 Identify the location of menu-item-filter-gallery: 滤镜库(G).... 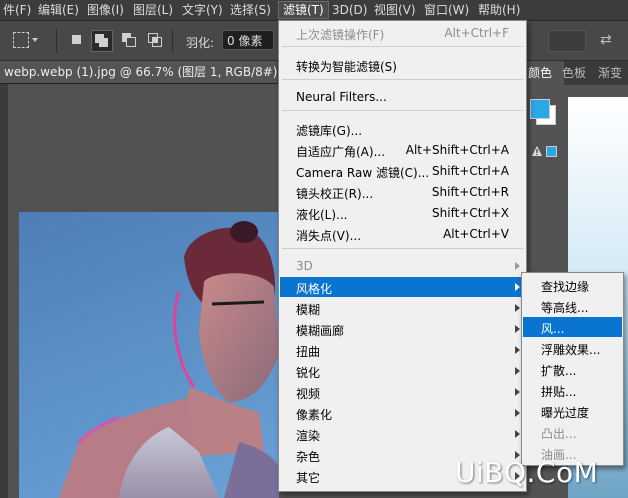
(402, 129).